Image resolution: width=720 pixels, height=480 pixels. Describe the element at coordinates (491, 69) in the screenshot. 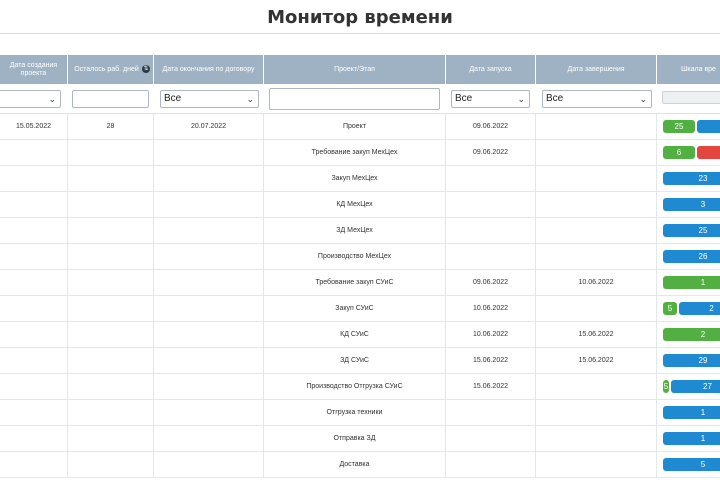

I see `col-header-start: Дата запуска` at that location.